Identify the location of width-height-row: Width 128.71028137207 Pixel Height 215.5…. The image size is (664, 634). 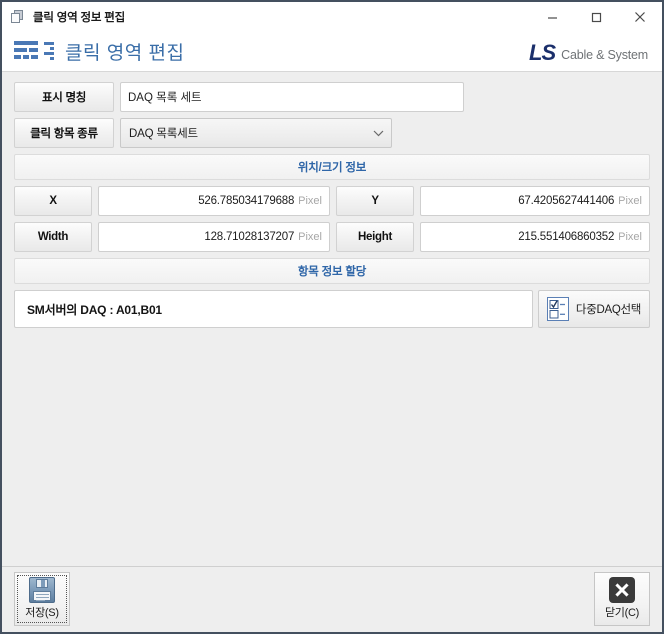
(332, 237).